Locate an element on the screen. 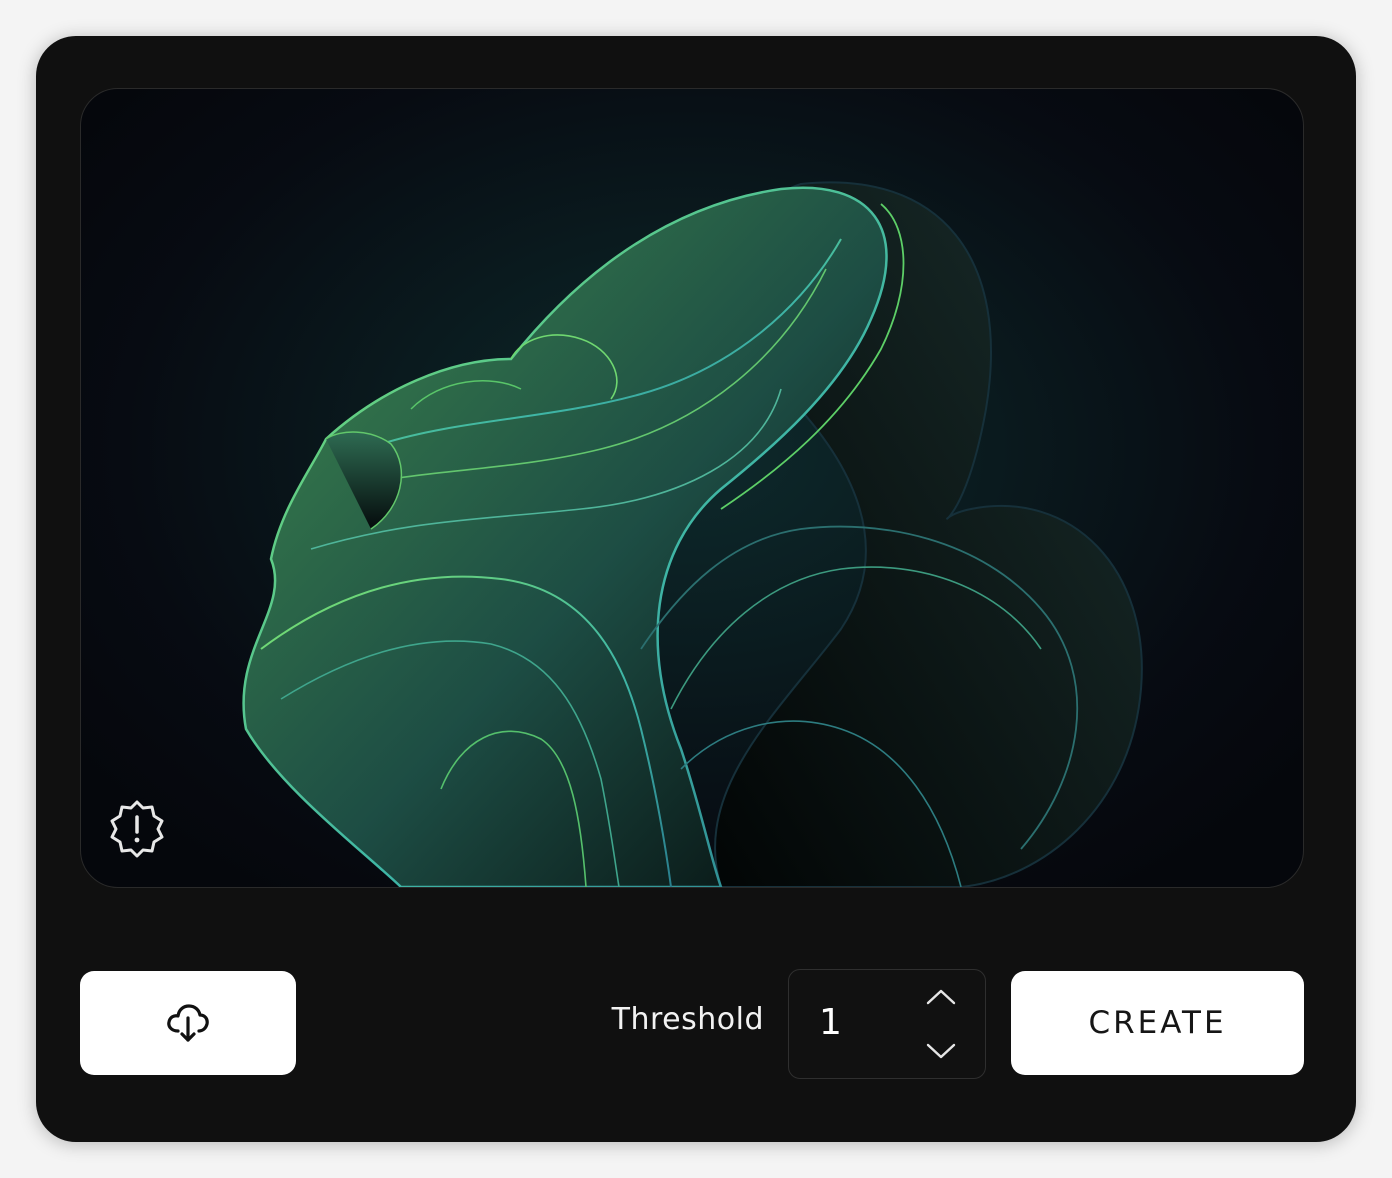 The height and width of the screenshot is (1178, 1392). threshold-label: Threshold is located at coordinates (687, 1019).